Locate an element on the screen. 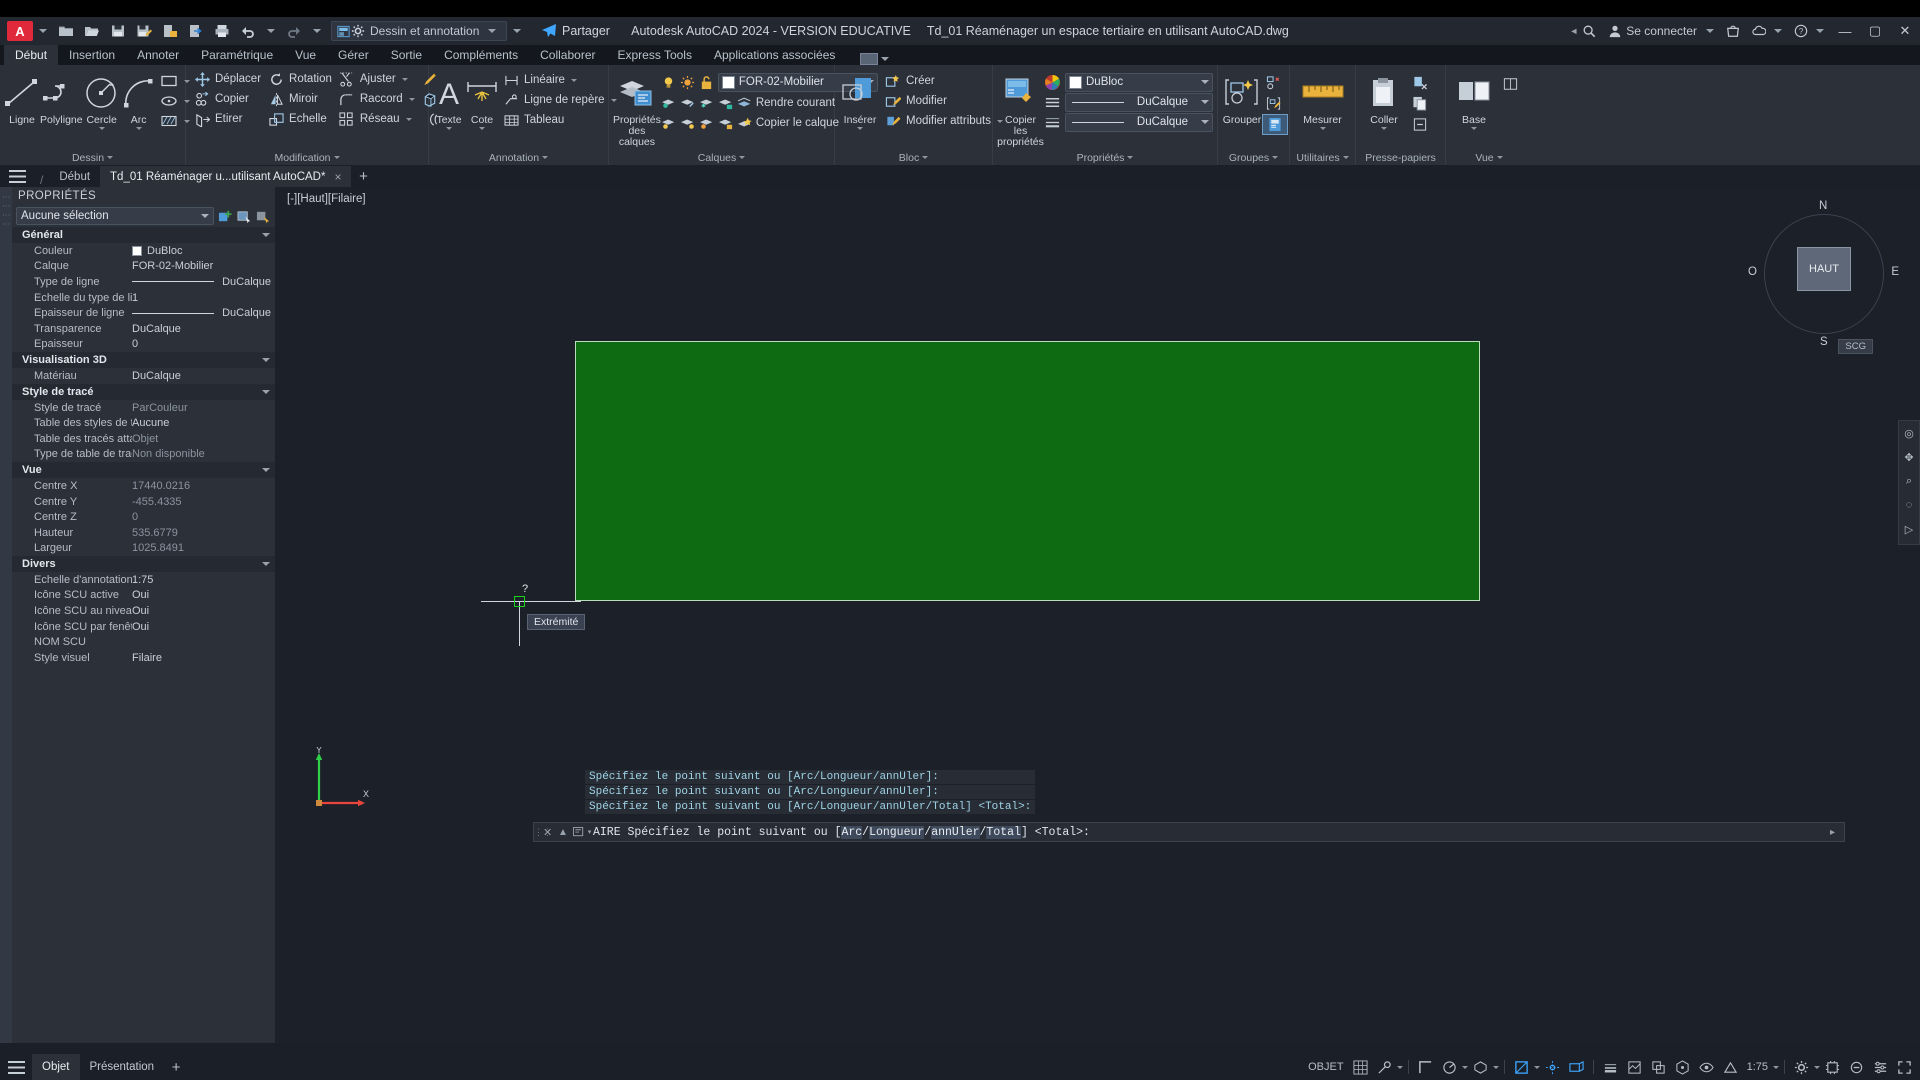 This screenshot has width=1920, height=1080. help-button: ? is located at coordinates (1809, 31).